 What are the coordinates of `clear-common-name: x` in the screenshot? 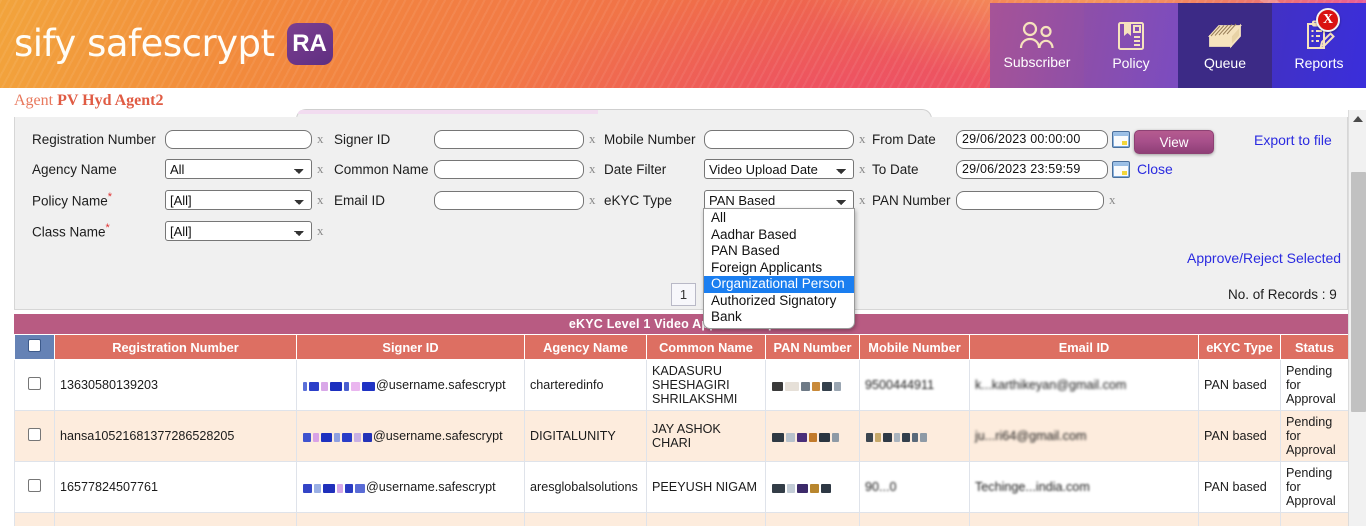 It's located at (592, 169).